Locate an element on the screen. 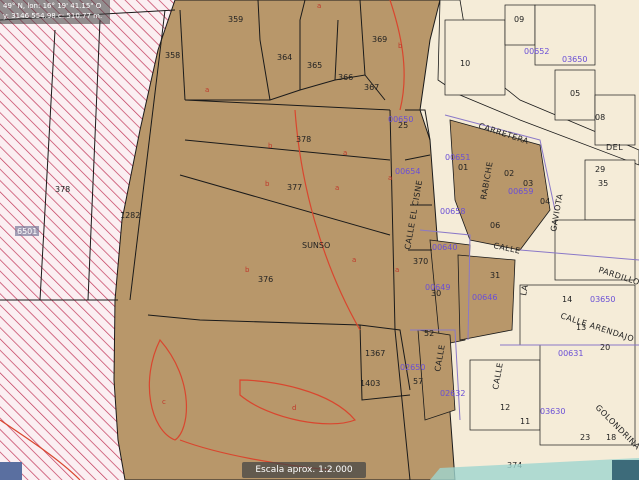 The width and height of the screenshot is (639, 480). parcel-08: 08 is located at coordinates (600, 117).